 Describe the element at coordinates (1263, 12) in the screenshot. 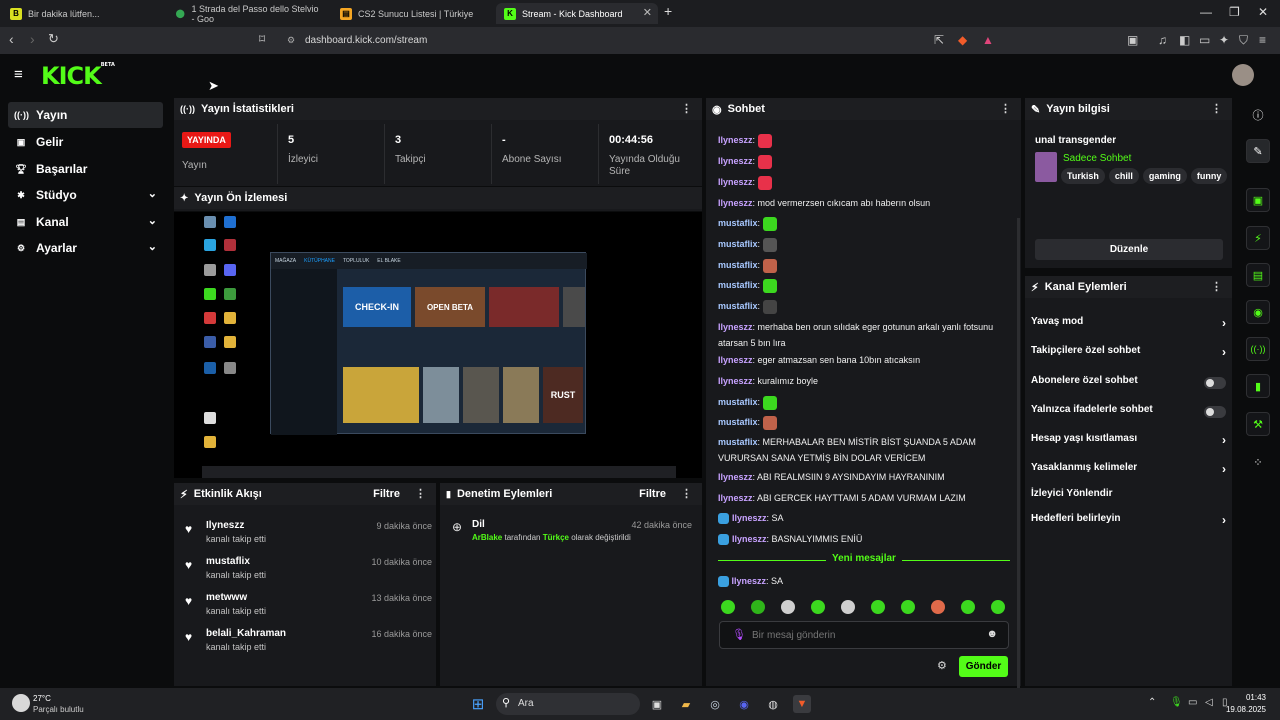

I see `close-window-icon: ✕` at that location.